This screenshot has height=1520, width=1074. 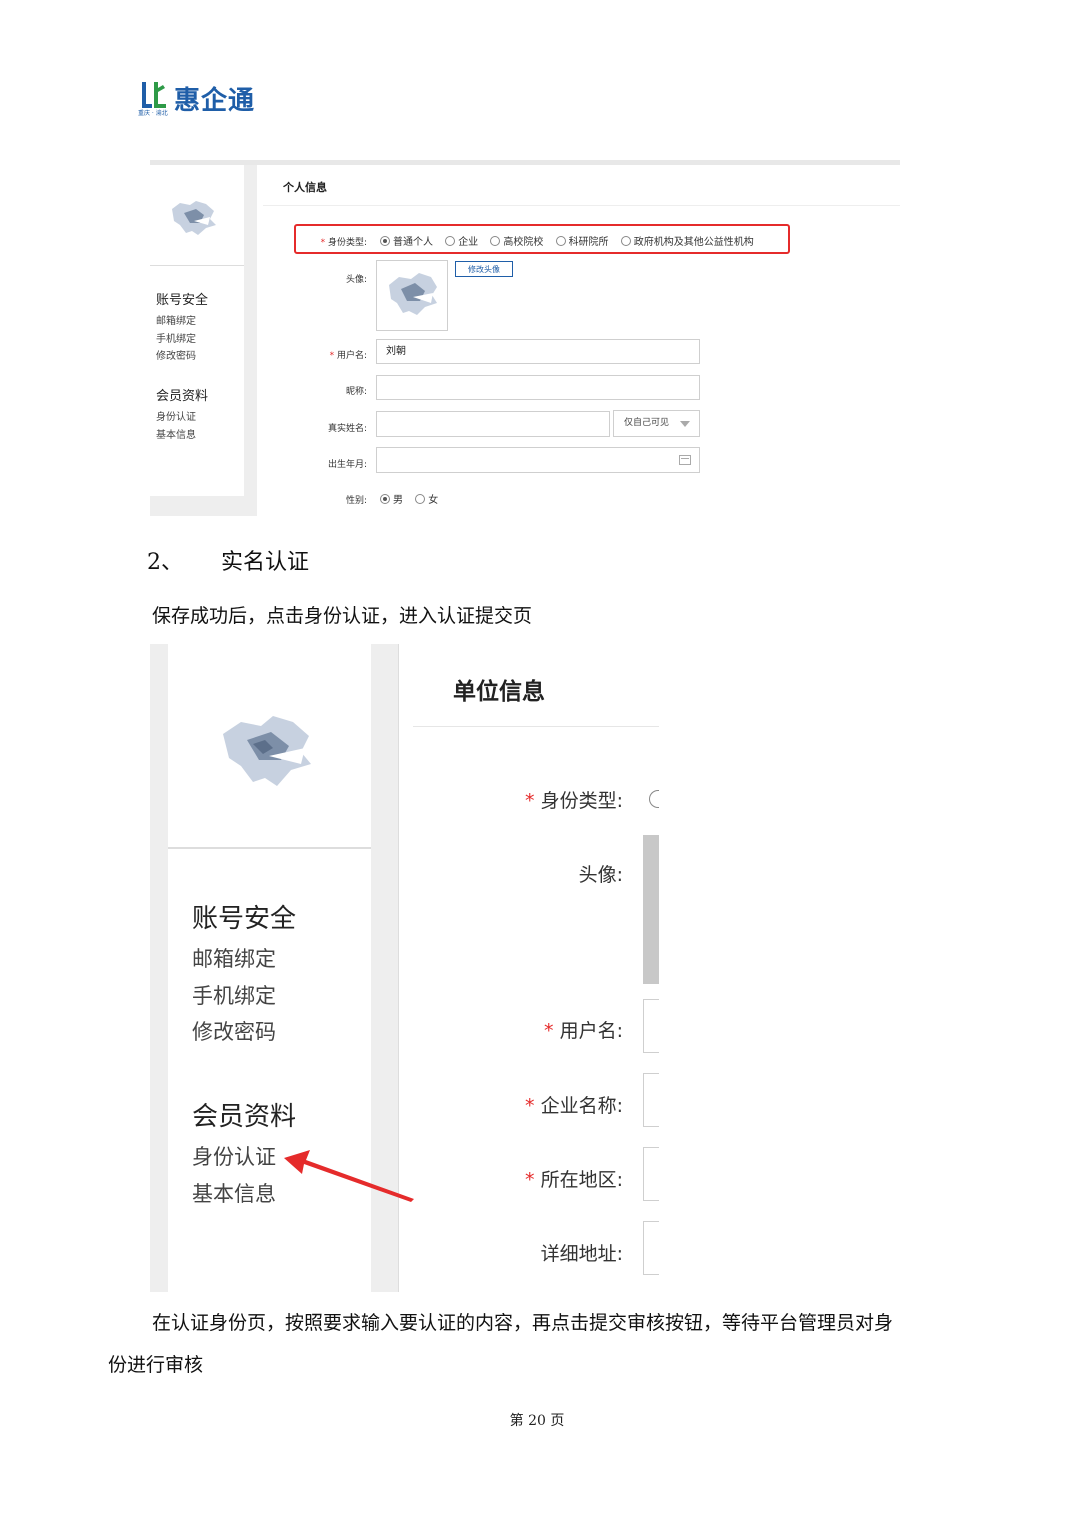 I want to click on radio-male, so click(x=385, y=499).